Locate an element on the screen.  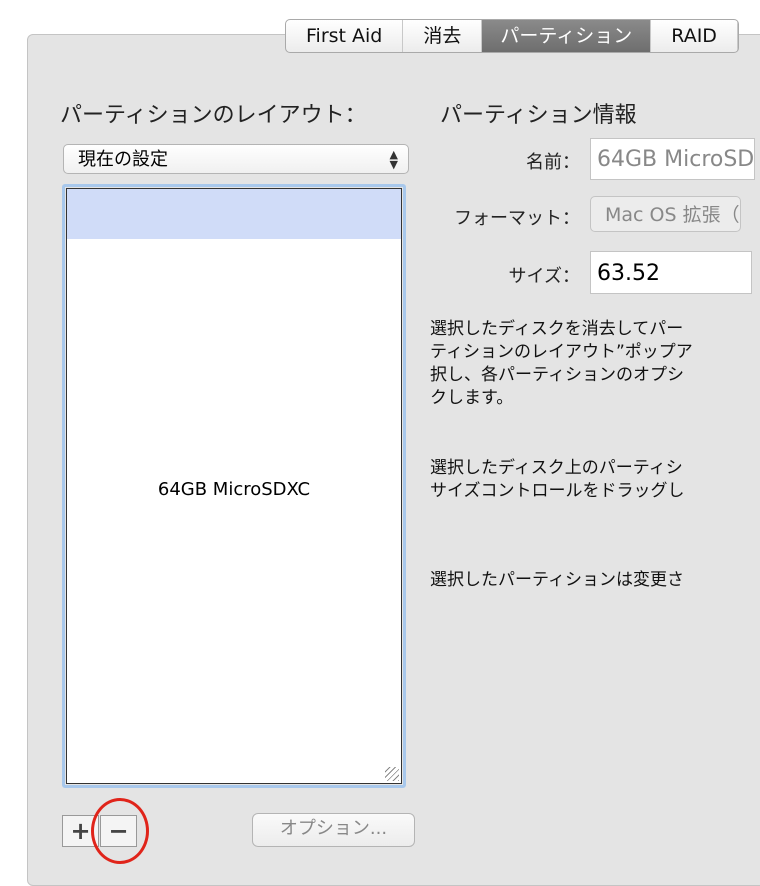
layout-heading: パーティションのレイアウト： is located at coordinates (213, 115).